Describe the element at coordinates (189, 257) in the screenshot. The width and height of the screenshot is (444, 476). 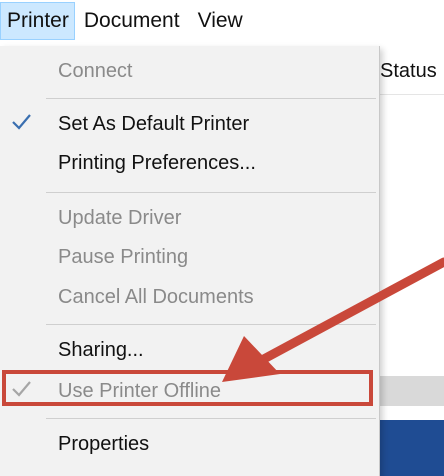
I see `menu-item-pause-printing: Pause Printing` at that location.